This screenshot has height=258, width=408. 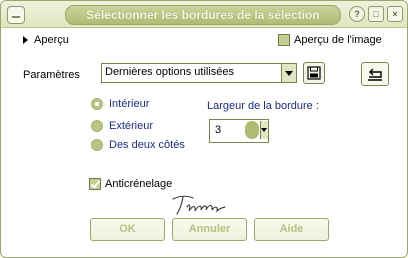 What do you see at coordinates (395, 14) in the screenshot?
I see `close-icon: ×` at bounding box center [395, 14].